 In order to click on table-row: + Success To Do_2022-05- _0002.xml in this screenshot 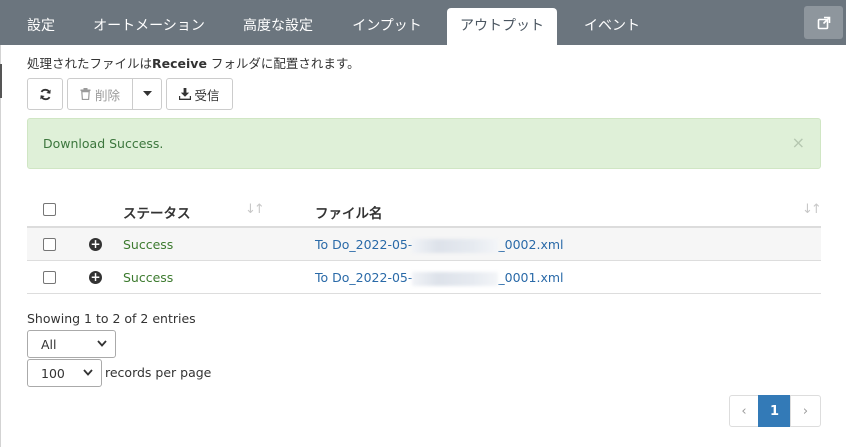, I will do `click(424, 244)`.